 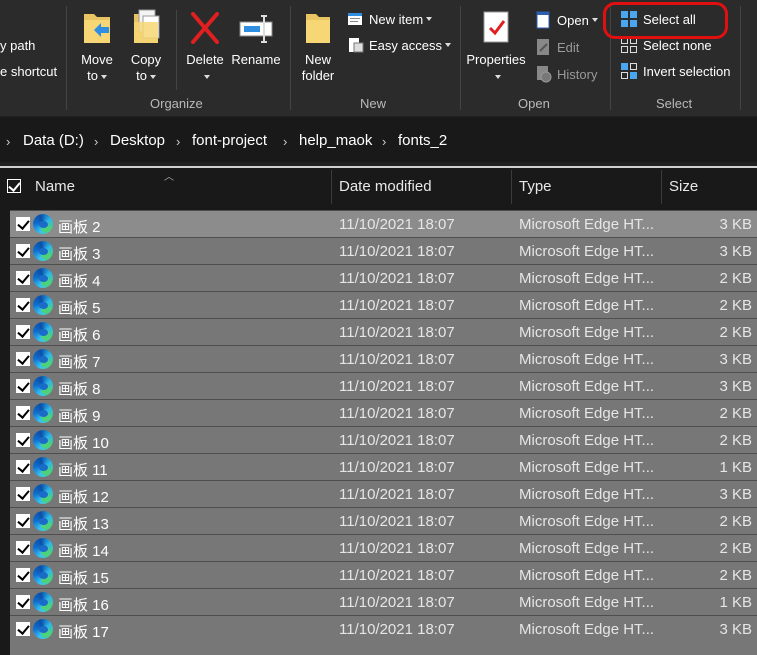 I want to click on breadcrumb-item-fonts-2: fonts_2, so click(x=422, y=140).